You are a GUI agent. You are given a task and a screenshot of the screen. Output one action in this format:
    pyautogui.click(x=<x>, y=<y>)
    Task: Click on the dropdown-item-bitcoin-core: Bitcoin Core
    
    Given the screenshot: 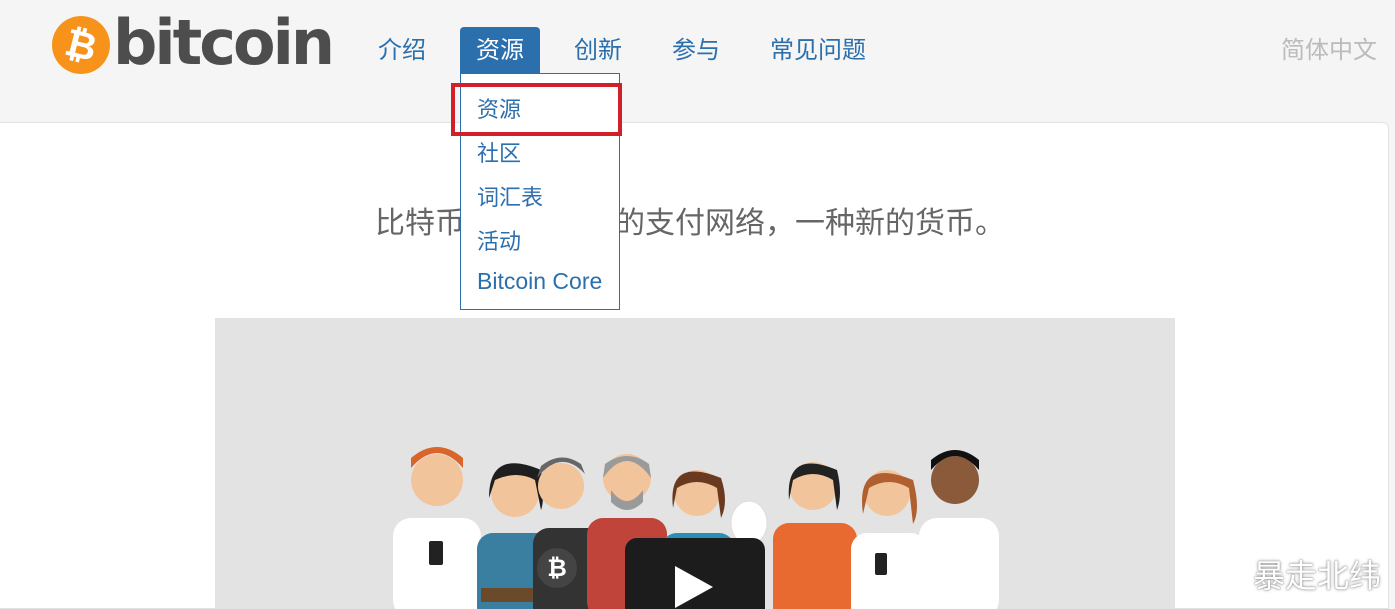 What is the action you would take?
    pyautogui.click(x=539, y=281)
    